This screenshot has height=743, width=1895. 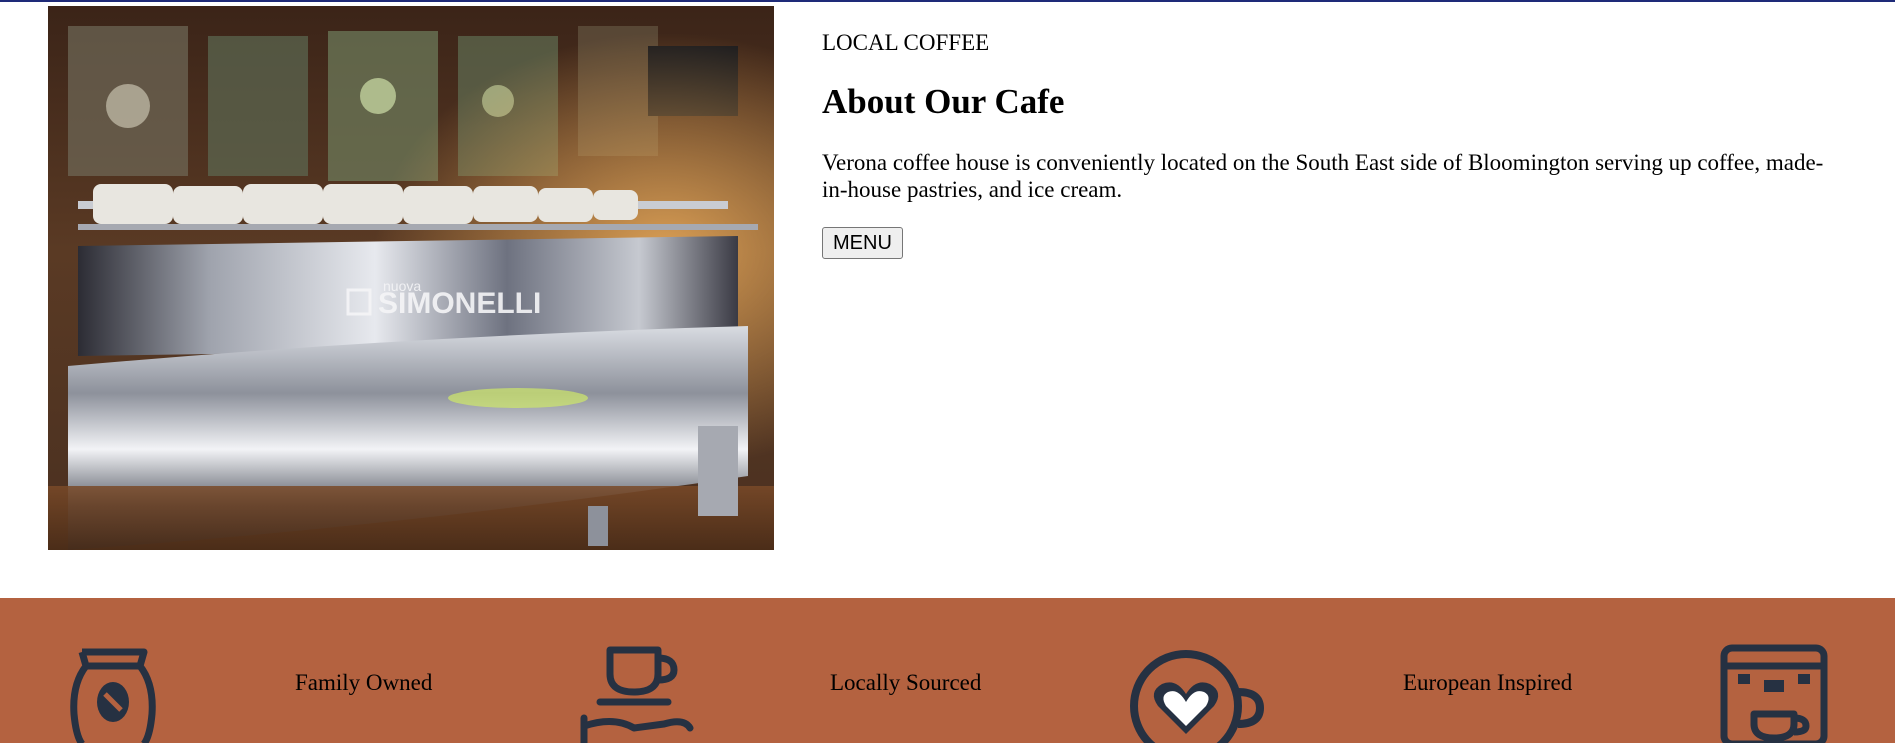 I want to click on latte-heart-icon, so click(x=1196, y=693).